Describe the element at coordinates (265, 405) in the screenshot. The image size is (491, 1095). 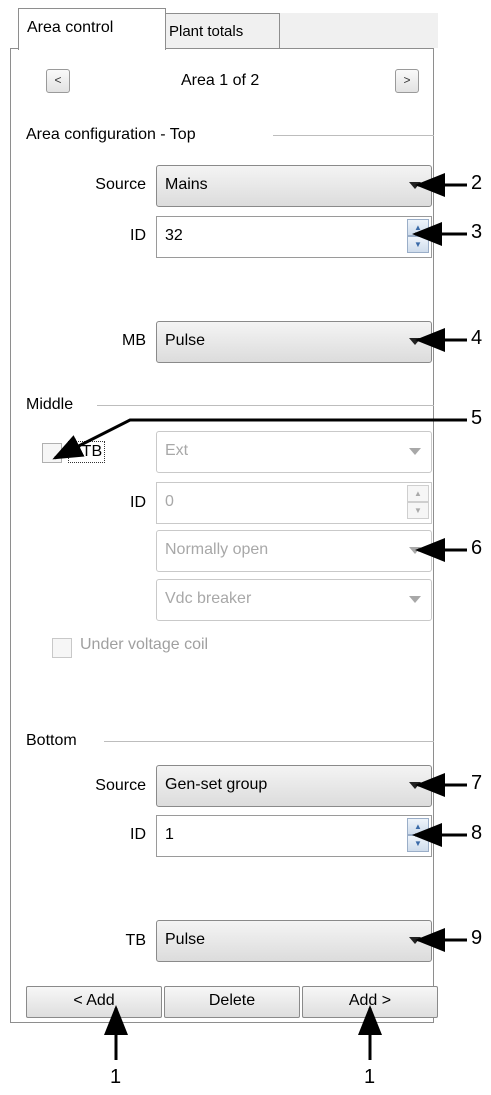
I see `section-middle-divider` at that location.